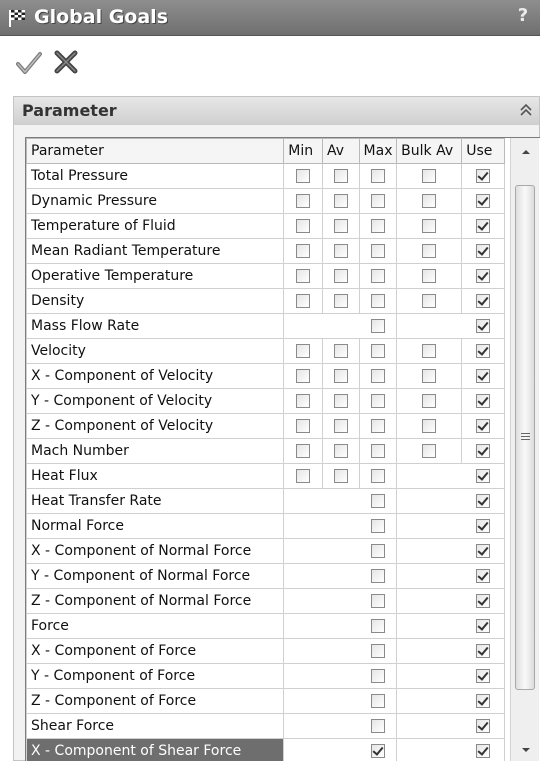 The height and width of the screenshot is (761, 540). What do you see at coordinates (523, 15) in the screenshot?
I see `help-button: ?` at bounding box center [523, 15].